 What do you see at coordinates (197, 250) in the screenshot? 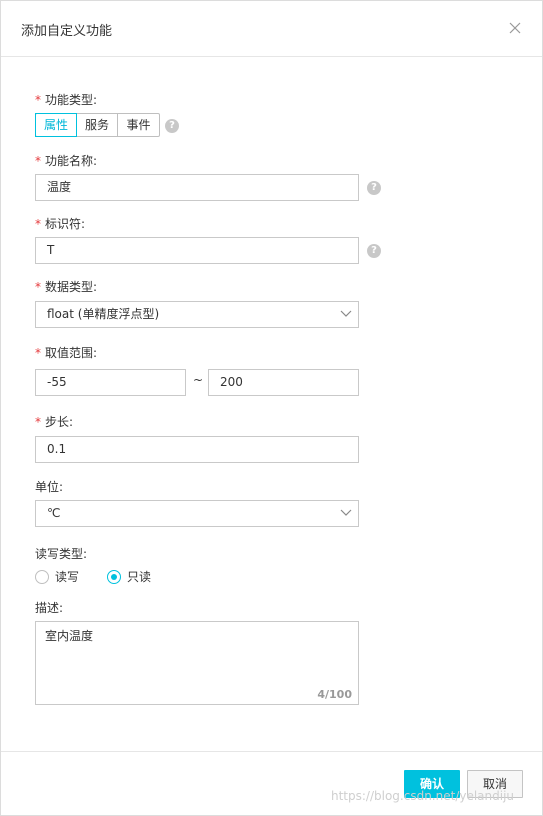
I see `identifier-input: T` at bounding box center [197, 250].